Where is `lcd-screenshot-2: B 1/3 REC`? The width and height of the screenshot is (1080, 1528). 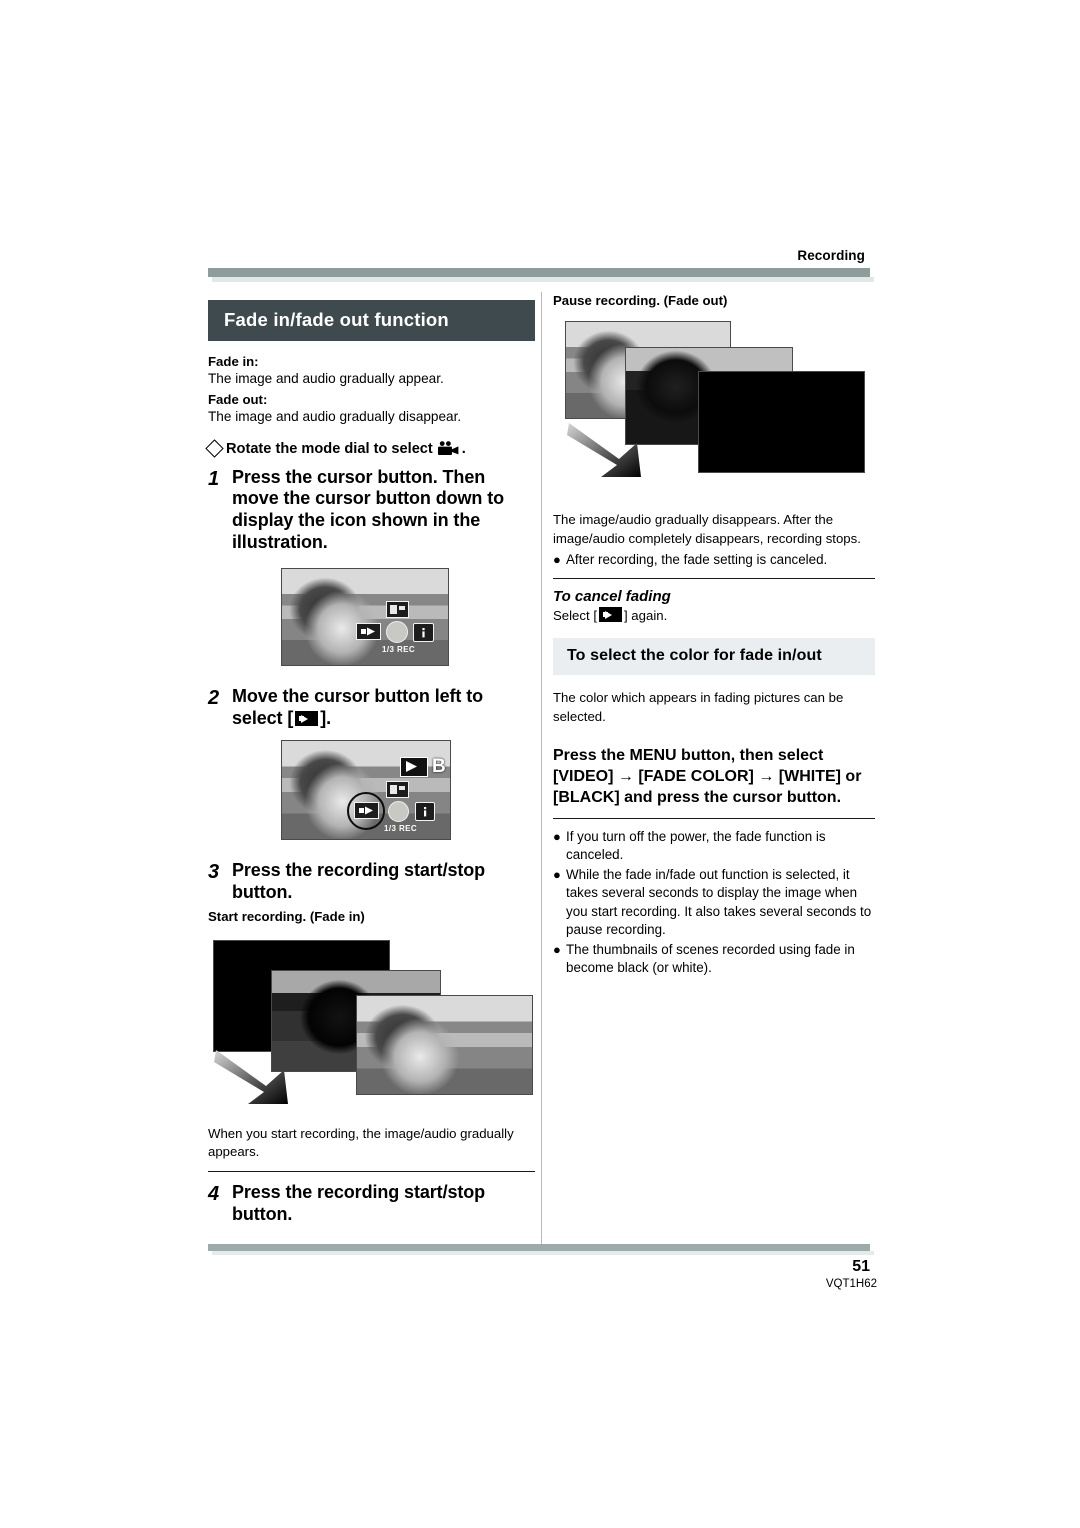 lcd-screenshot-2: B 1/3 REC is located at coordinates (366, 790).